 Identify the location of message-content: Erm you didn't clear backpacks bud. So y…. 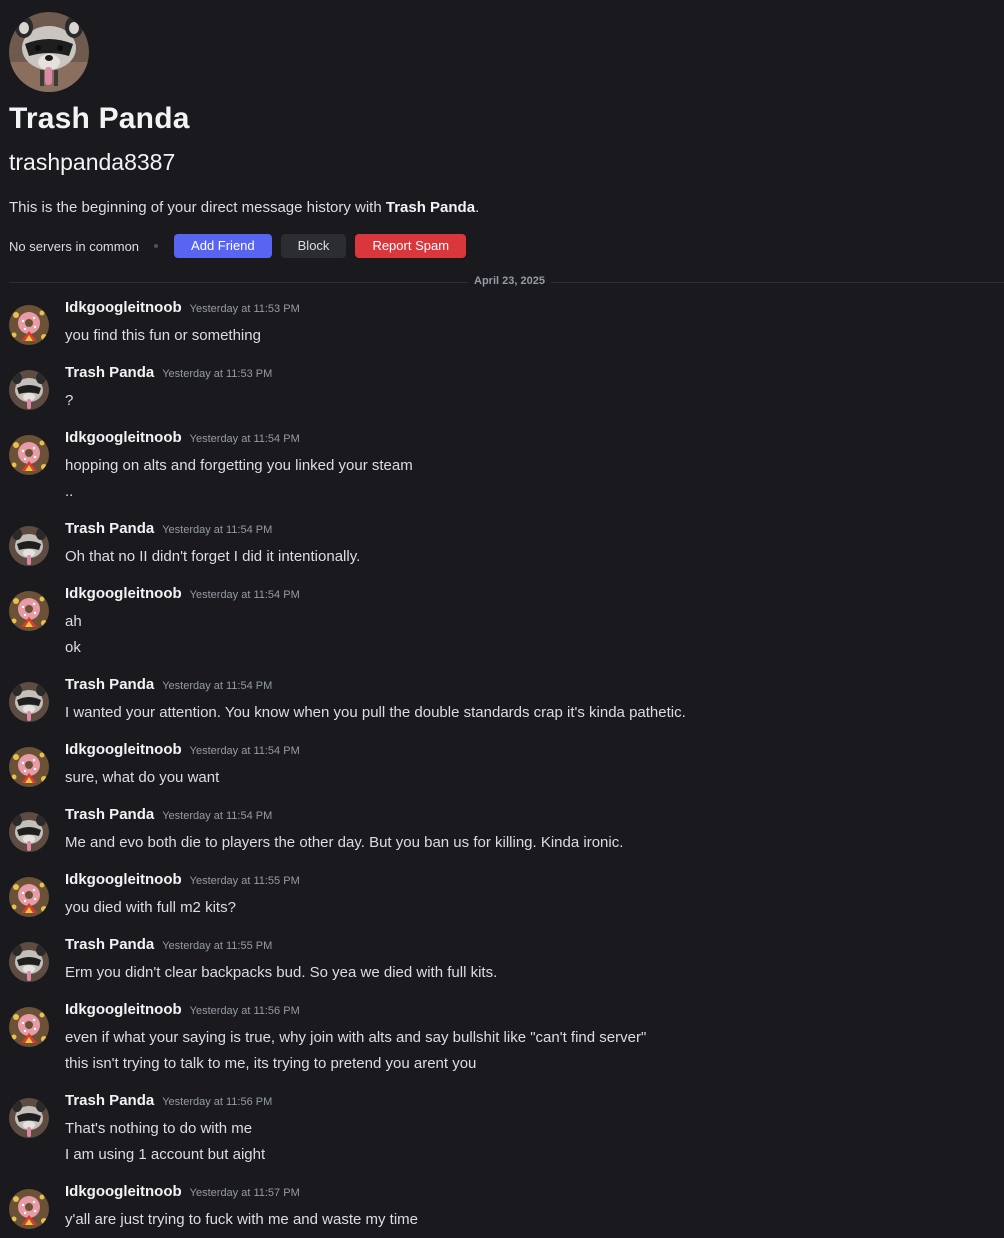
(281, 972).